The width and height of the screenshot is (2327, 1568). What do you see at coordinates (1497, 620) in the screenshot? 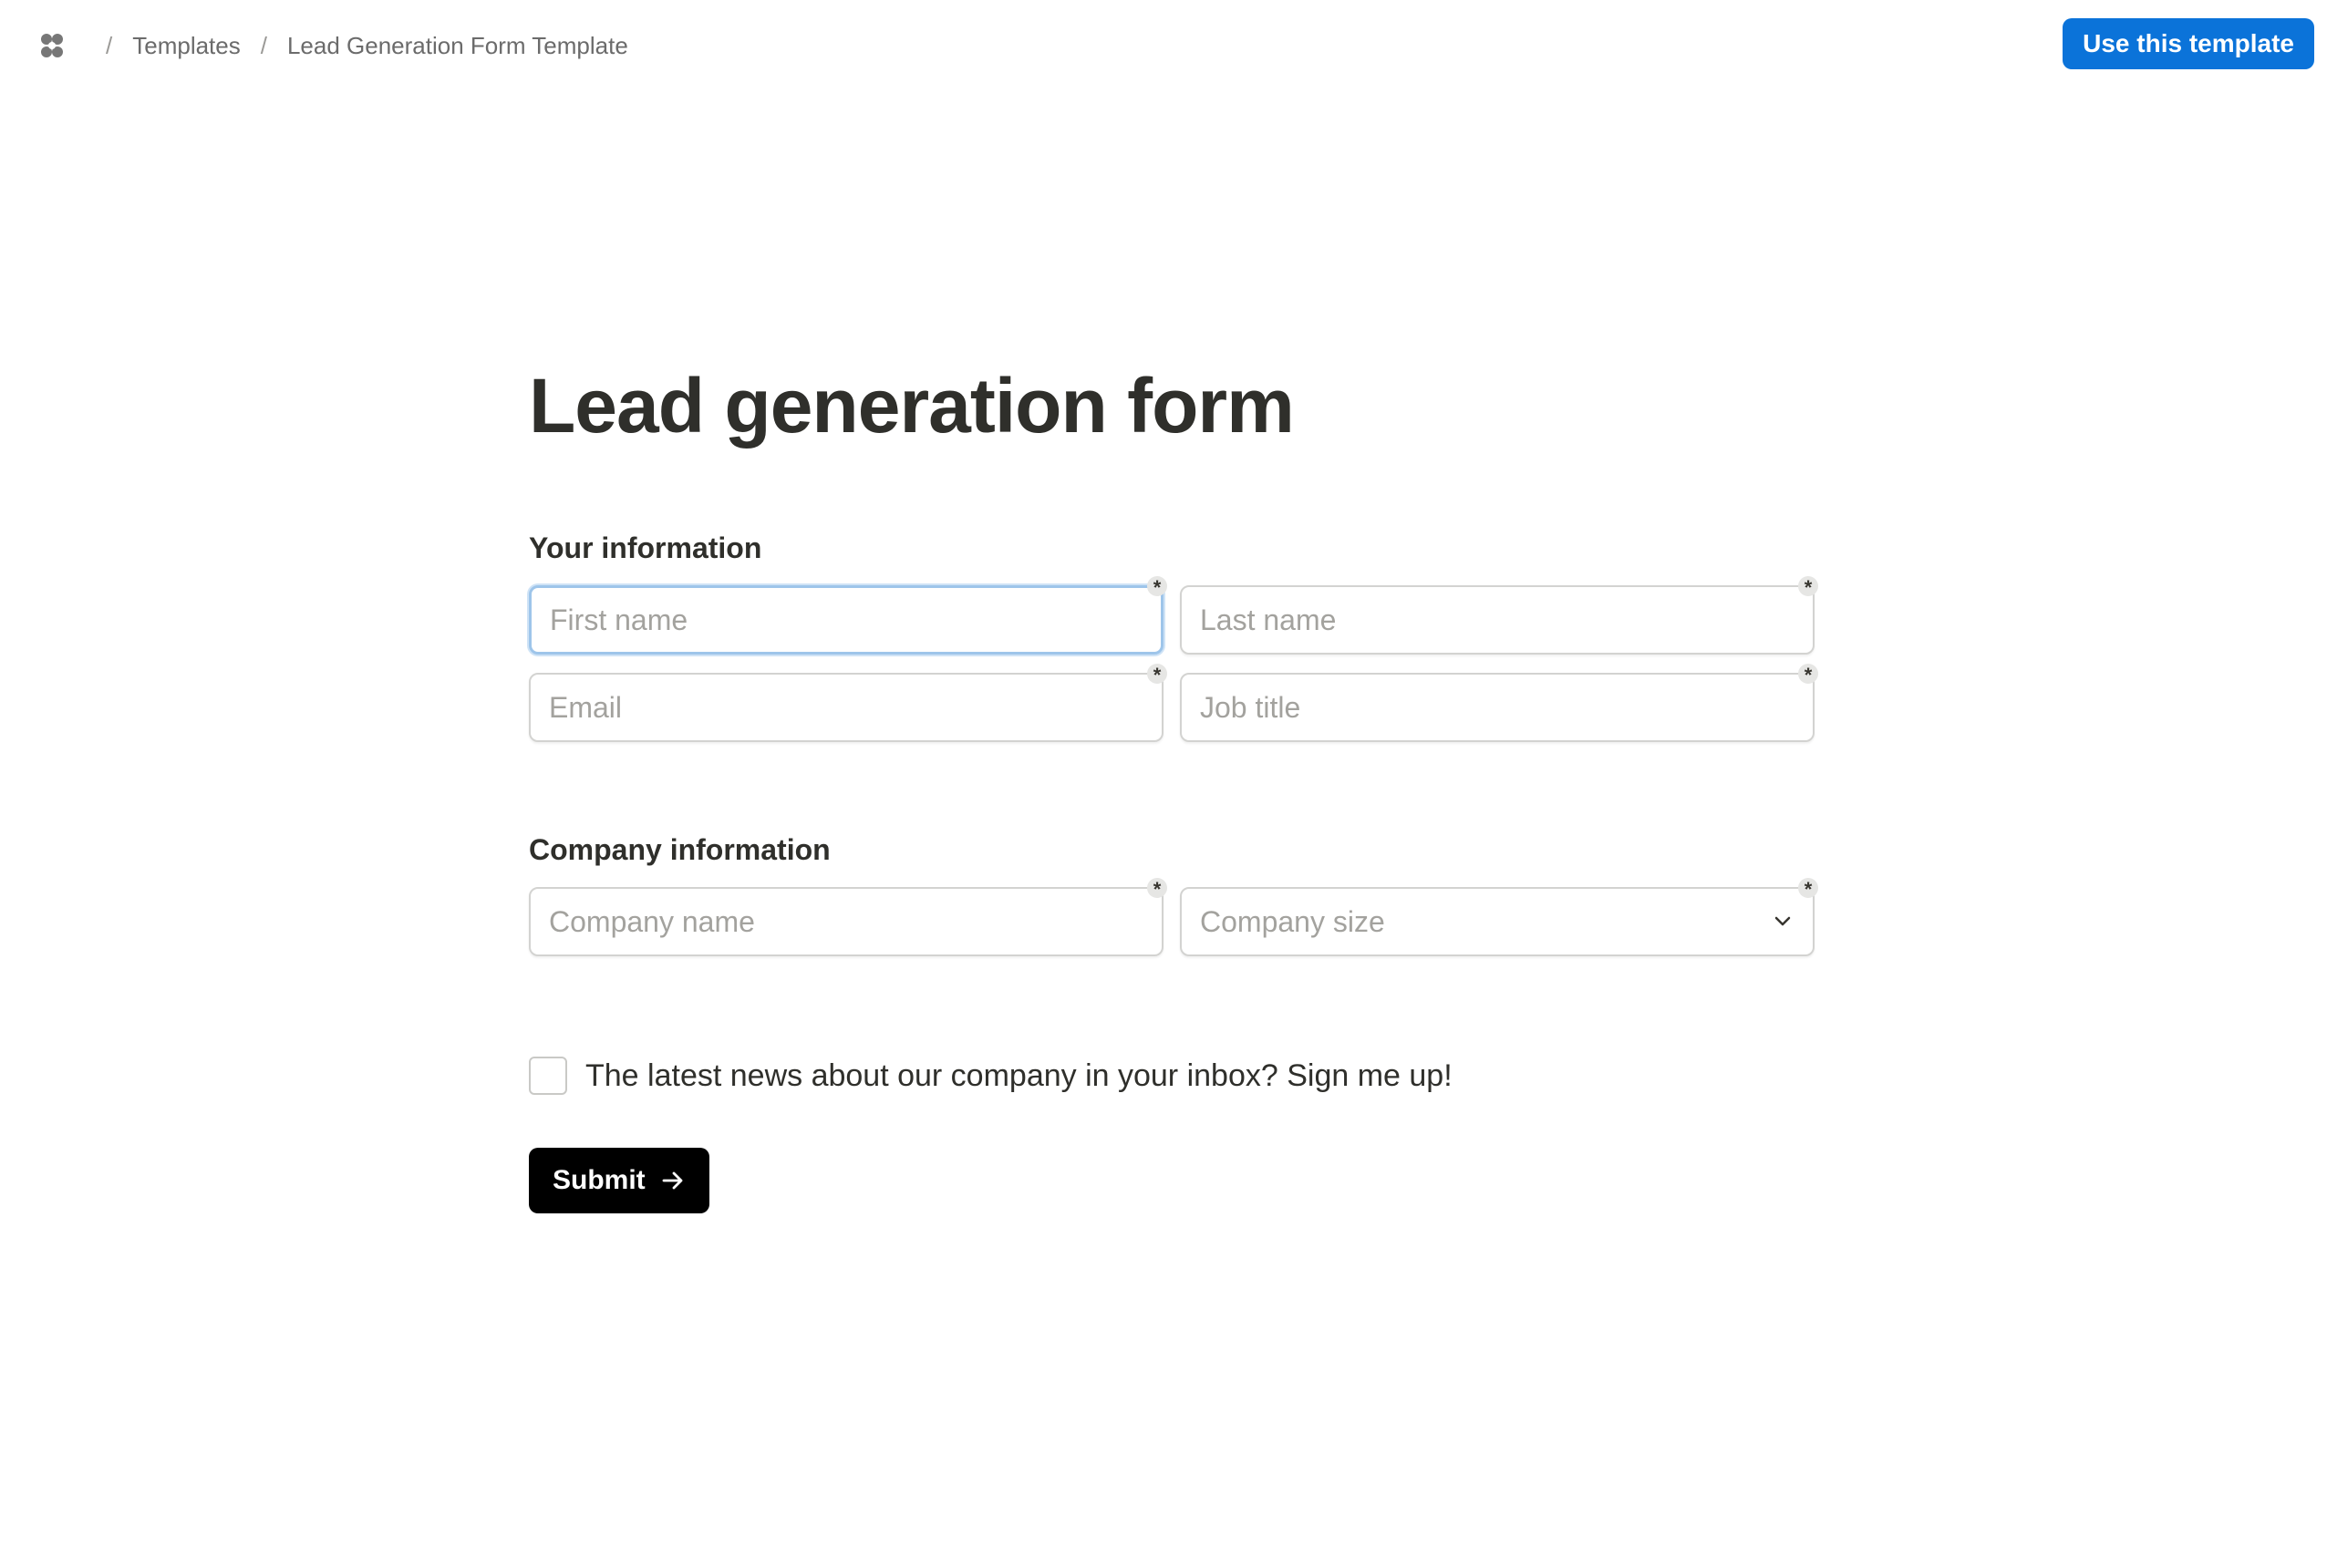
I see `last-name-input` at bounding box center [1497, 620].